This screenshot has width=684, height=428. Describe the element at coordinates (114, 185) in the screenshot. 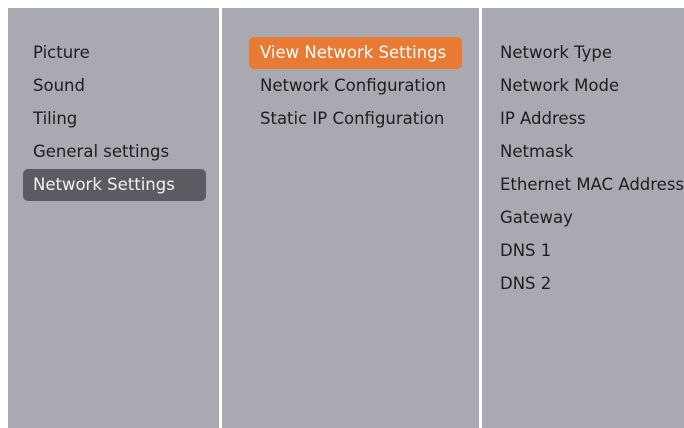

I see `menu-item-network-settings: Network Settings` at that location.